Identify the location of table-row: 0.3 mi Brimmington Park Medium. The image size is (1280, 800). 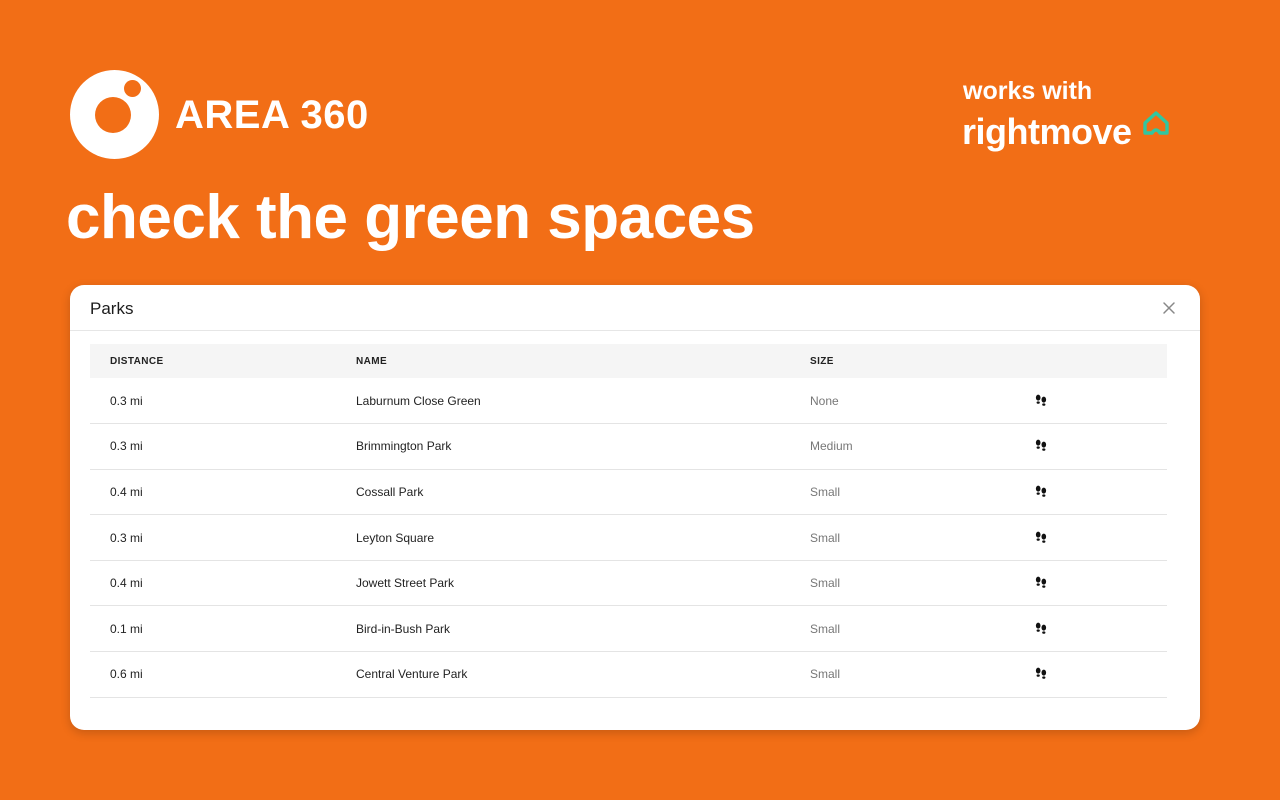
(628, 446).